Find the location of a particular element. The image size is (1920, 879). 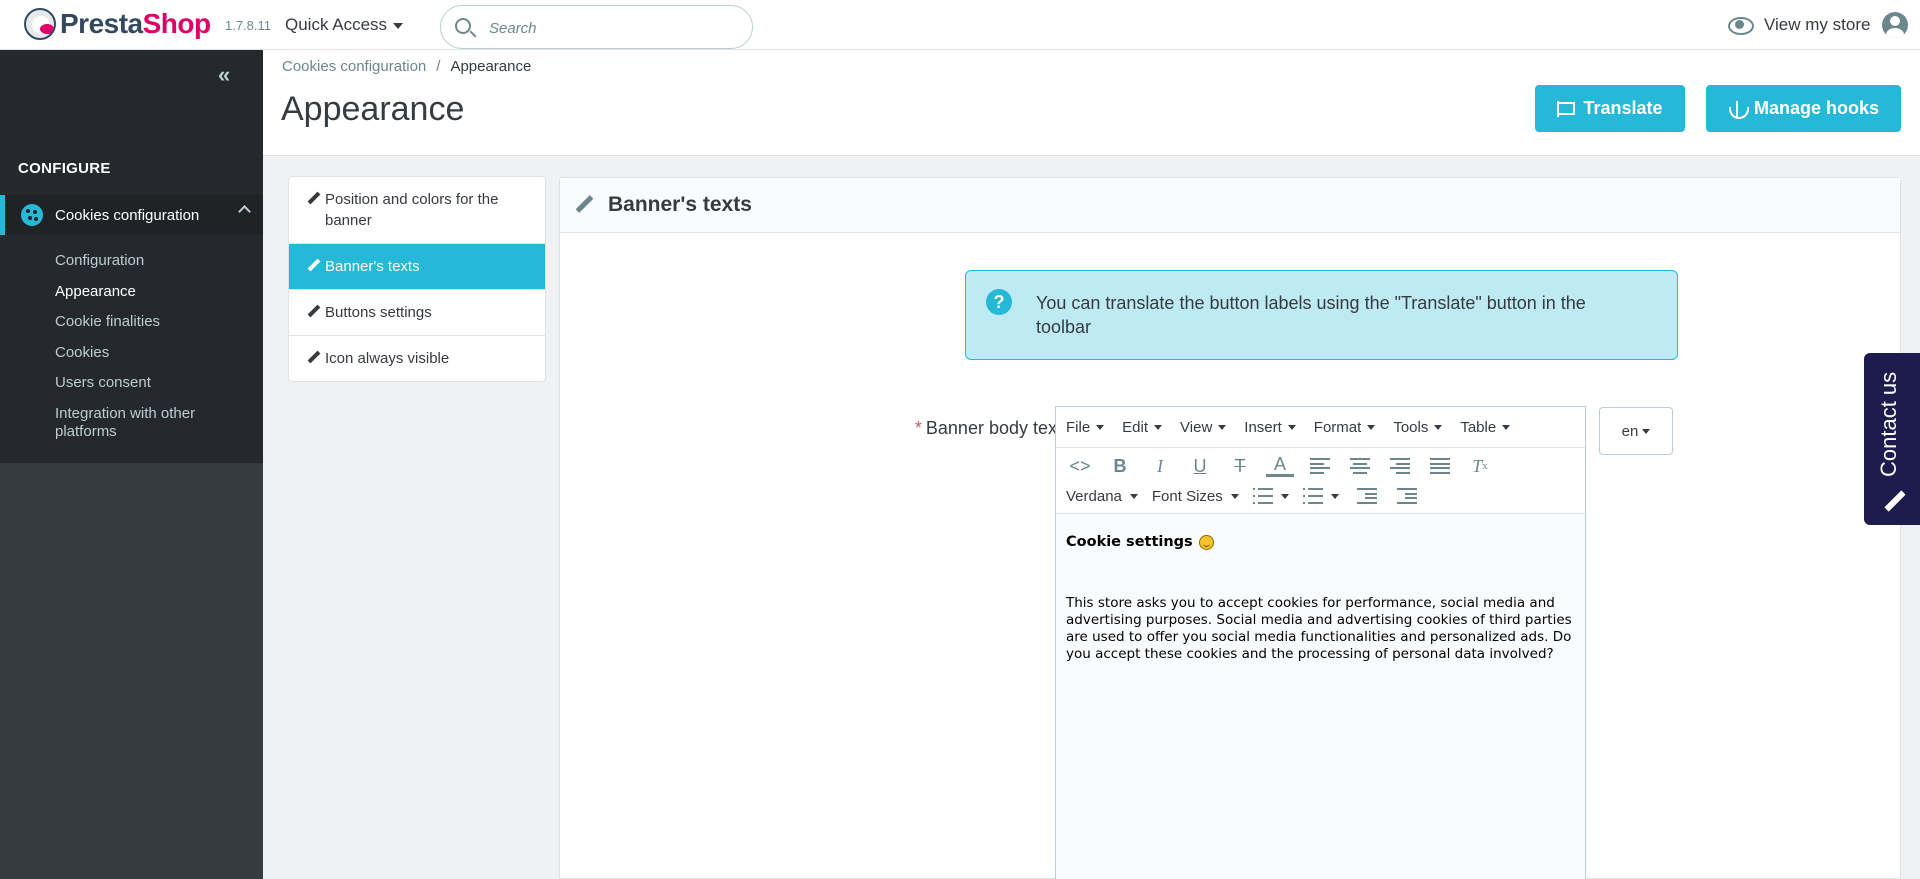

menu-view: View is located at coordinates (1203, 427).